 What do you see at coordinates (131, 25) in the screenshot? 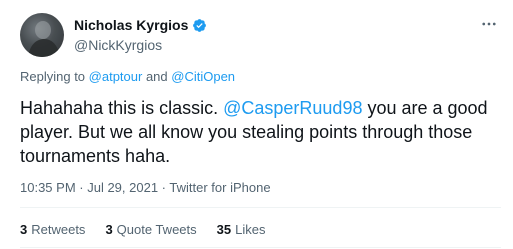
I see `display-name-text: Nicholas Kyrgios` at bounding box center [131, 25].